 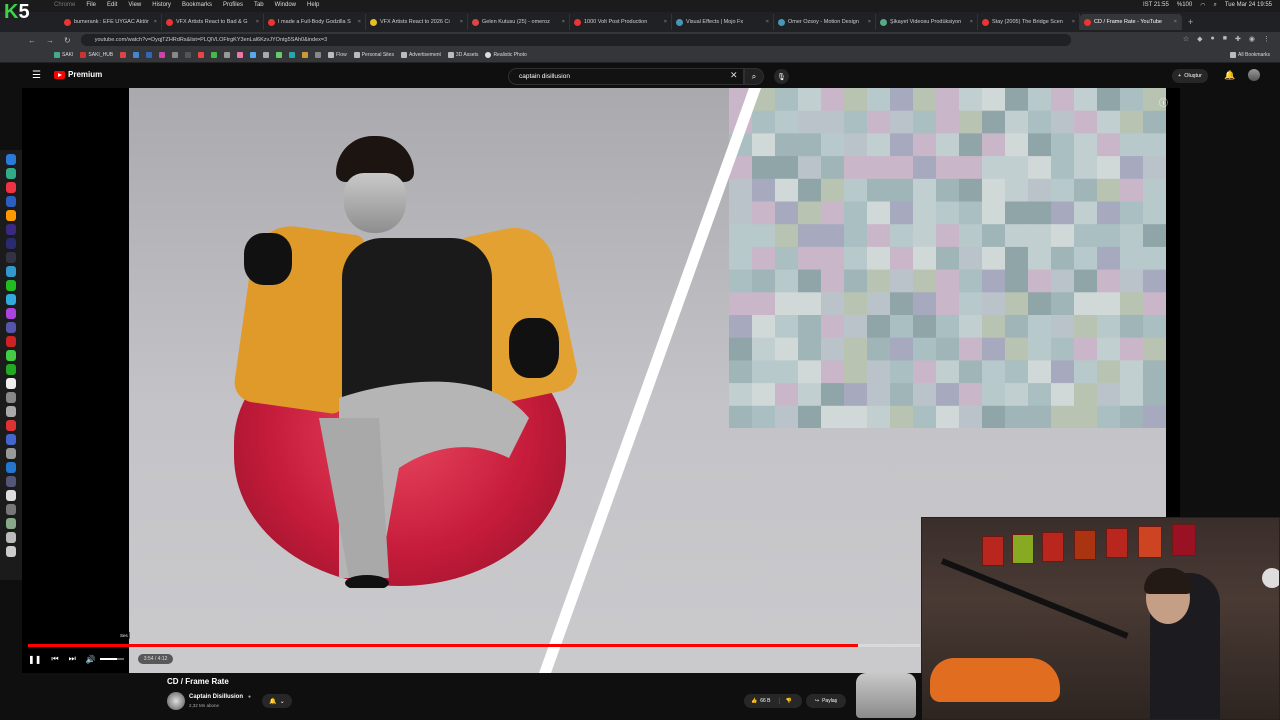 What do you see at coordinates (754, 76) in the screenshot?
I see `search-button: ⌕` at bounding box center [754, 76].